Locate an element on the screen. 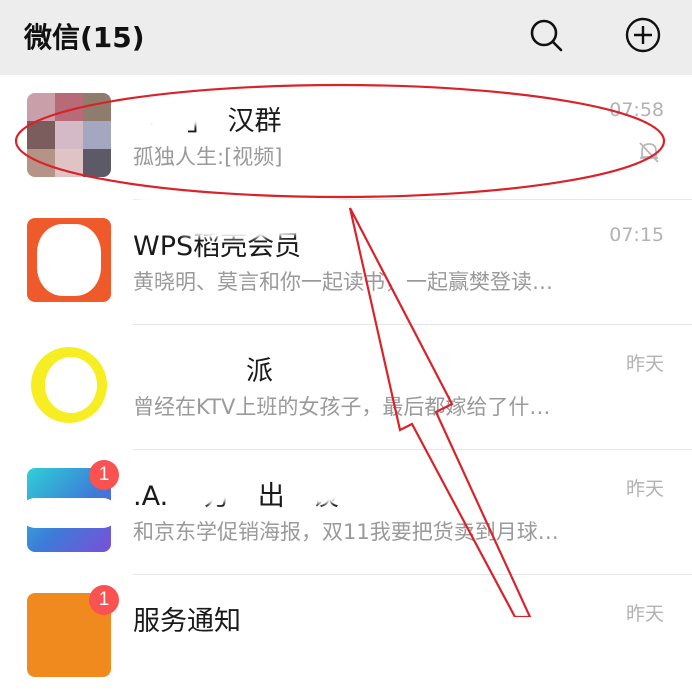  orange-app-logo is located at coordinates (69, 260).